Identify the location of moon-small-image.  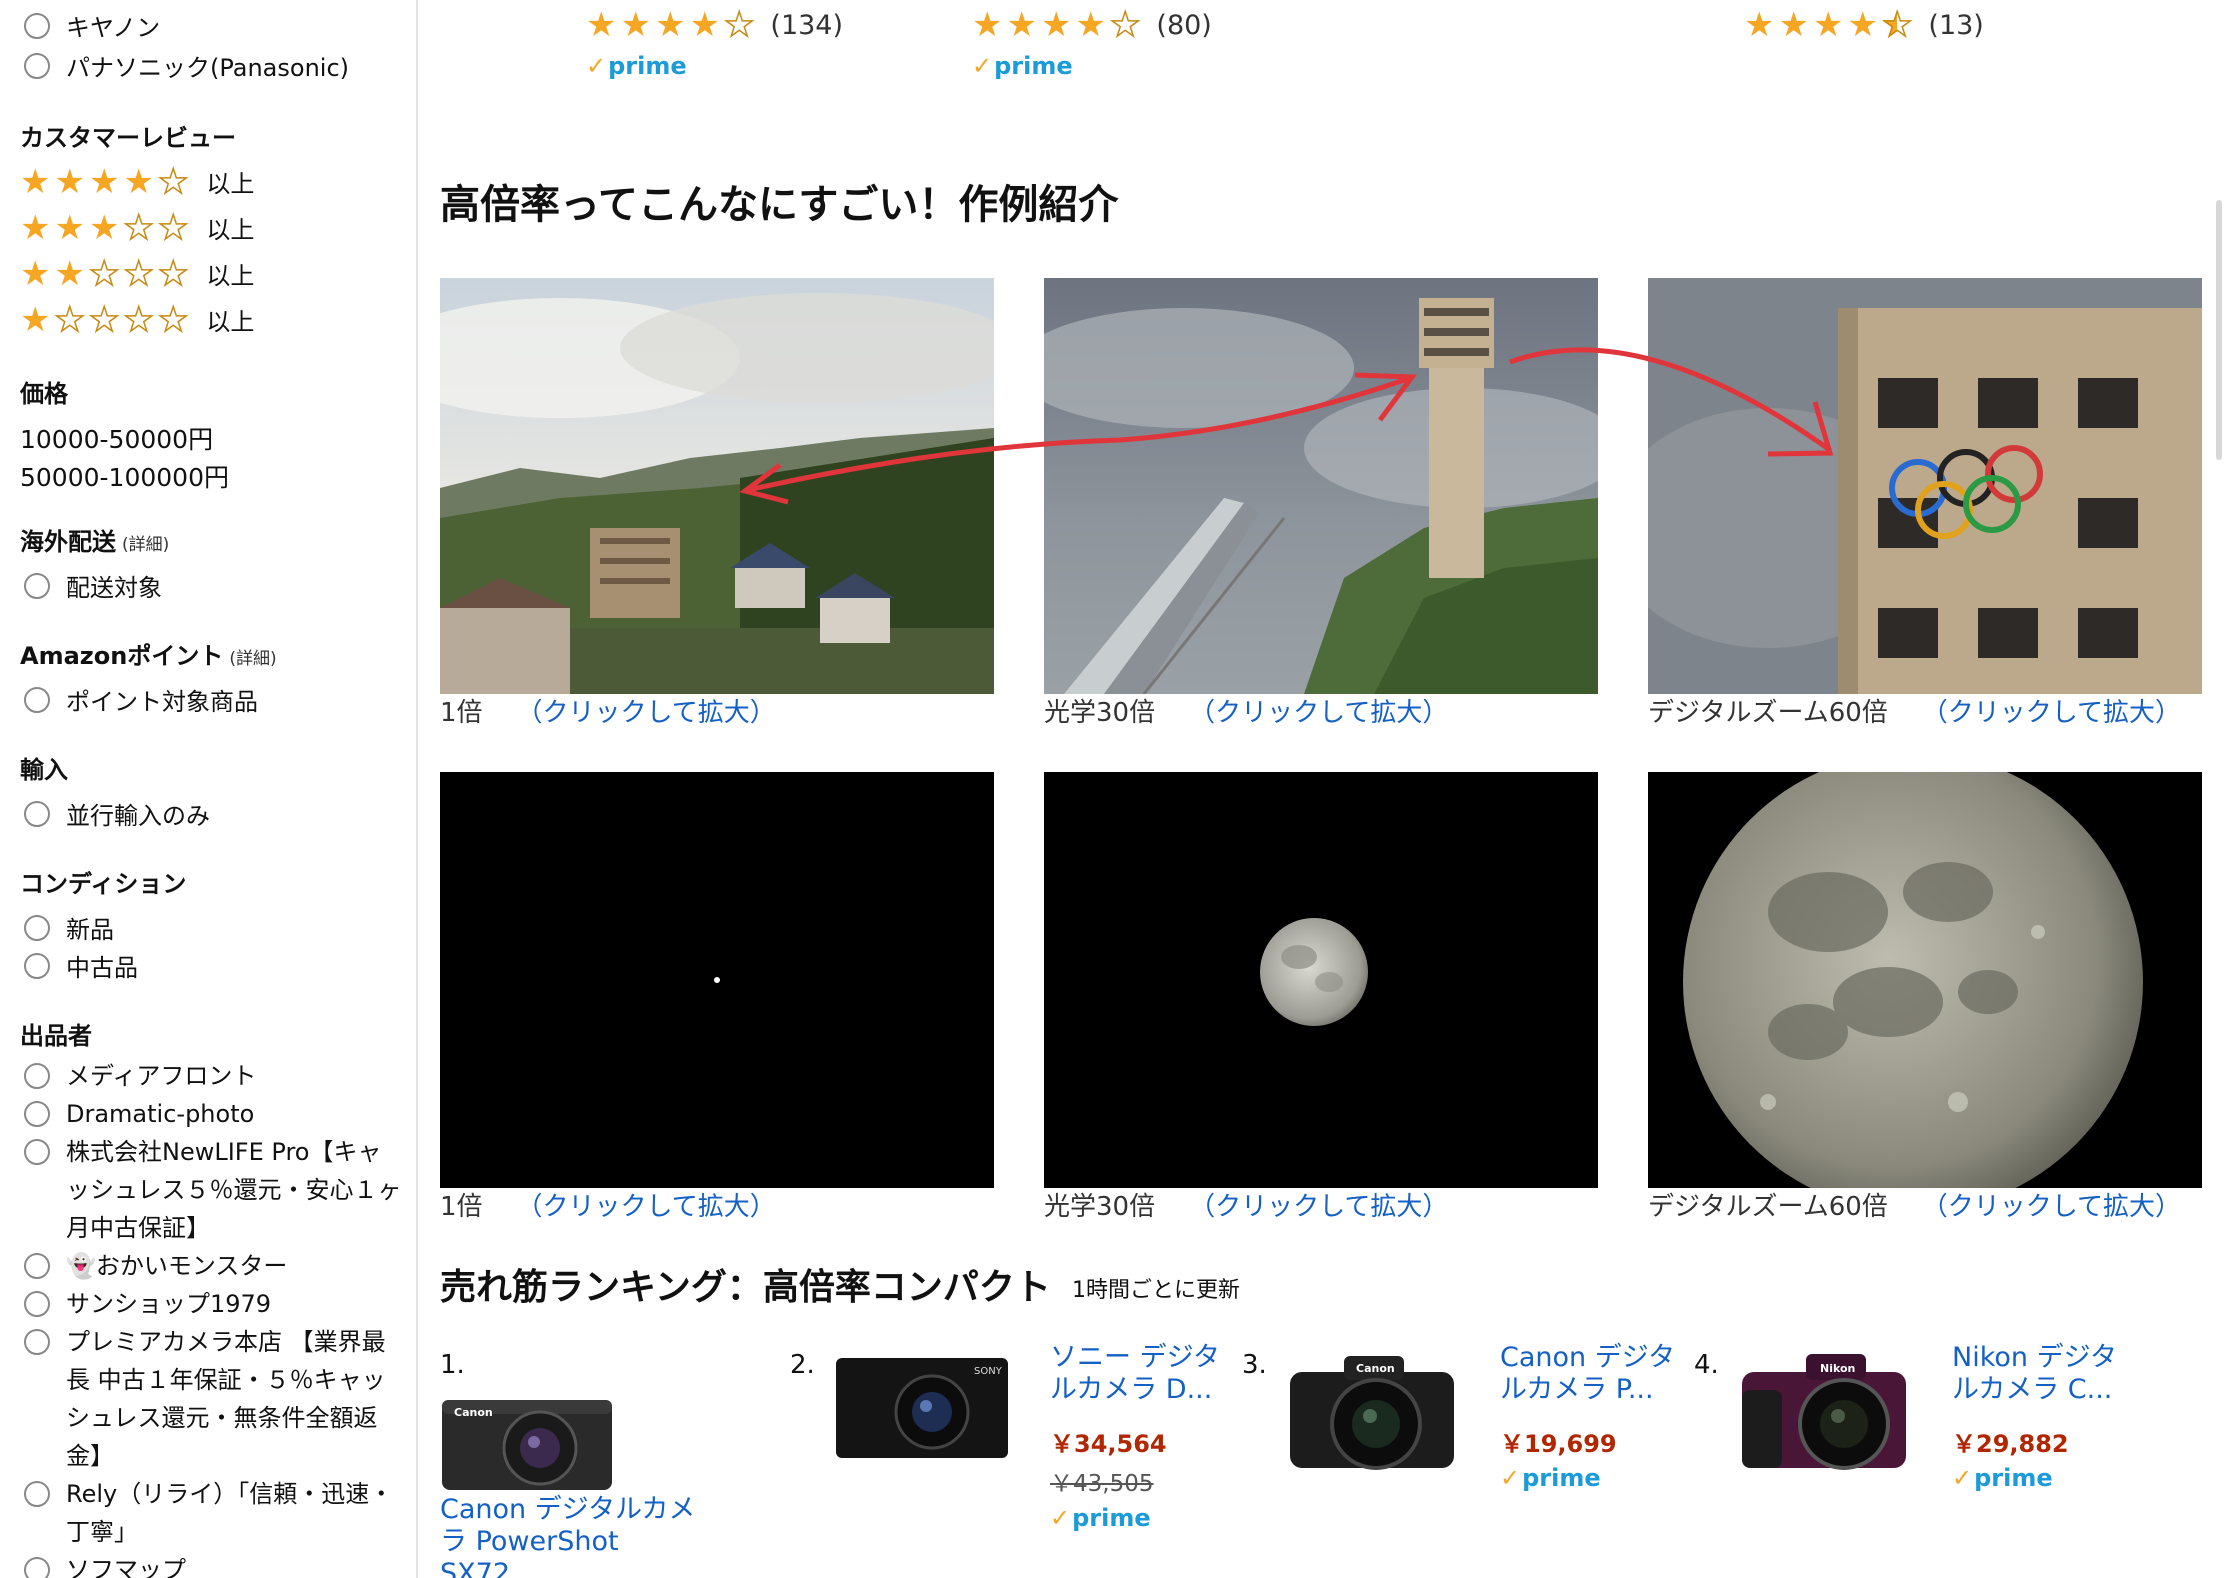
(1321, 980).